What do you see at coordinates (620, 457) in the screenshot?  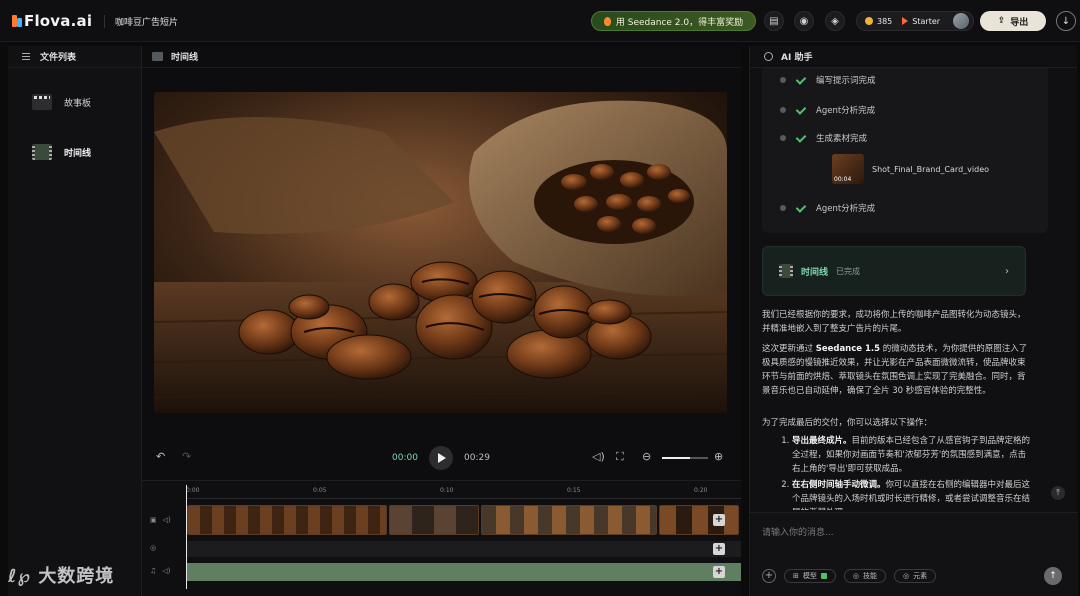 I see `fullscreen-icon: ⛶` at bounding box center [620, 457].